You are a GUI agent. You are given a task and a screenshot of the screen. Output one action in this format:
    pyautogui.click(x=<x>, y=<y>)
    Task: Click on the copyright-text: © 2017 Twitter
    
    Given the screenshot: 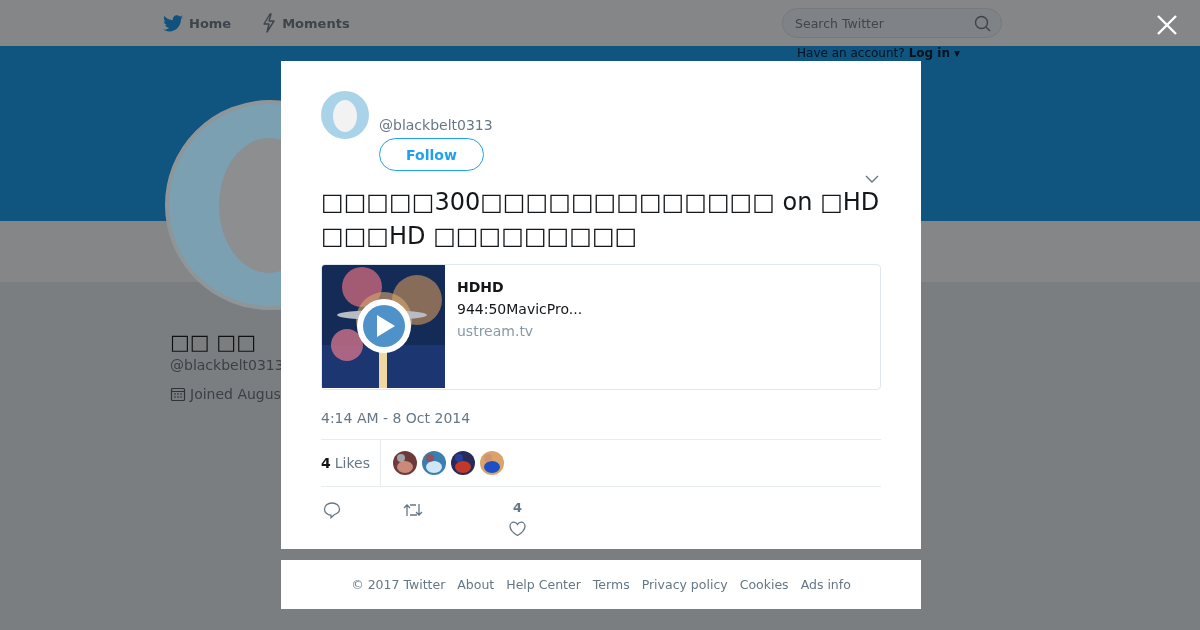 What is the action you would take?
    pyautogui.click(x=398, y=584)
    